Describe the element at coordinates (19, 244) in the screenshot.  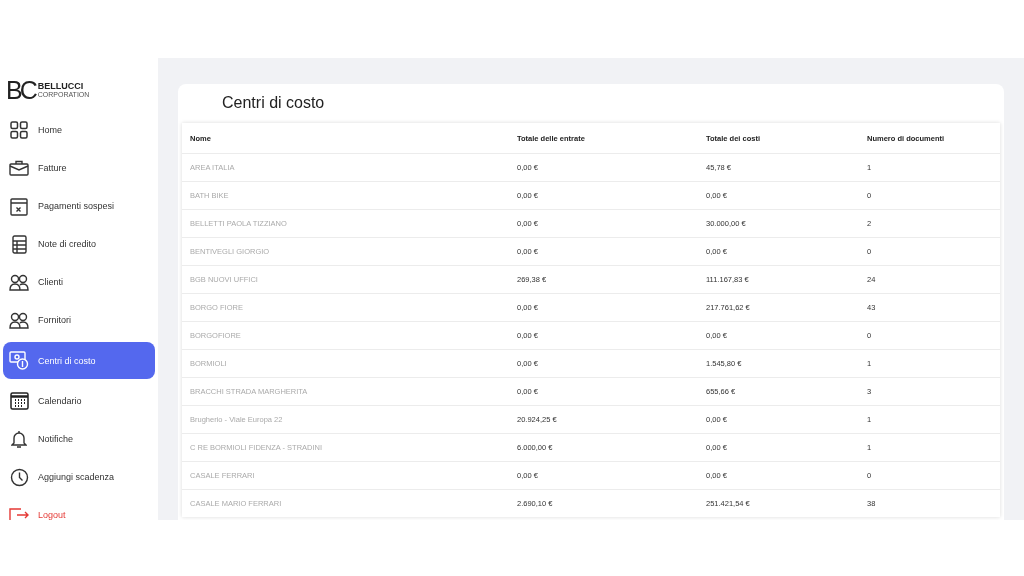
I see `ledger-icon` at that location.